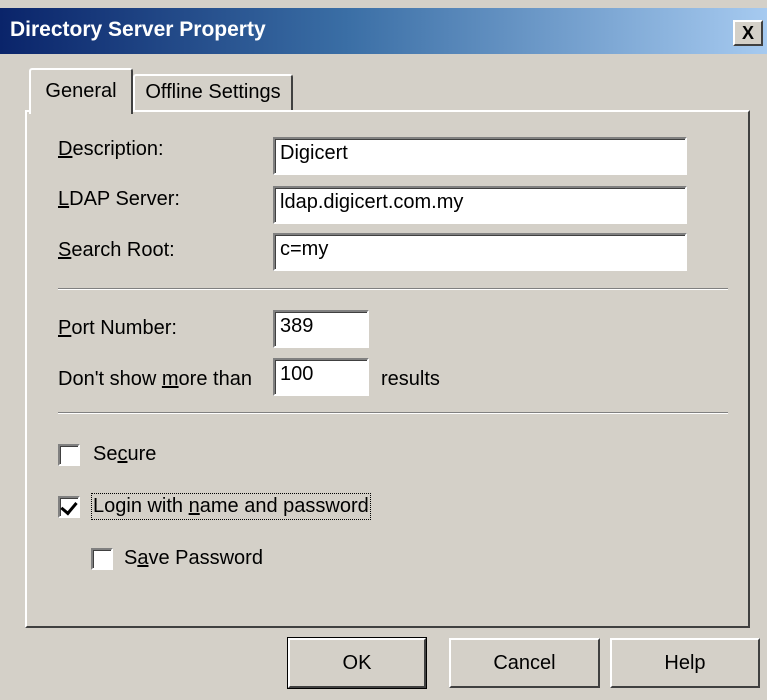  Describe the element at coordinates (372, 202) in the screenshot. I see `ldap-server-value: ldap.digicert.com.my` at that location.